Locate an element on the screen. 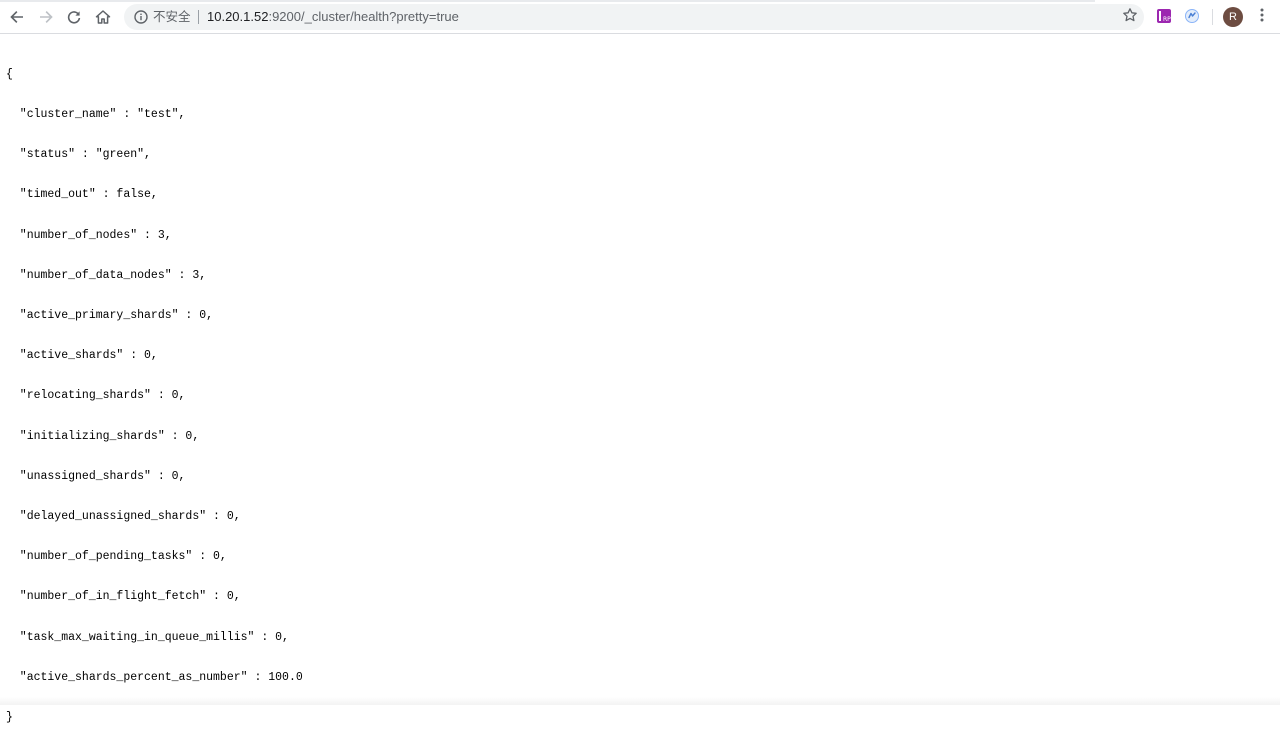 The image size is (1280, 738). json-line: } is located at coordinates (636, 717).